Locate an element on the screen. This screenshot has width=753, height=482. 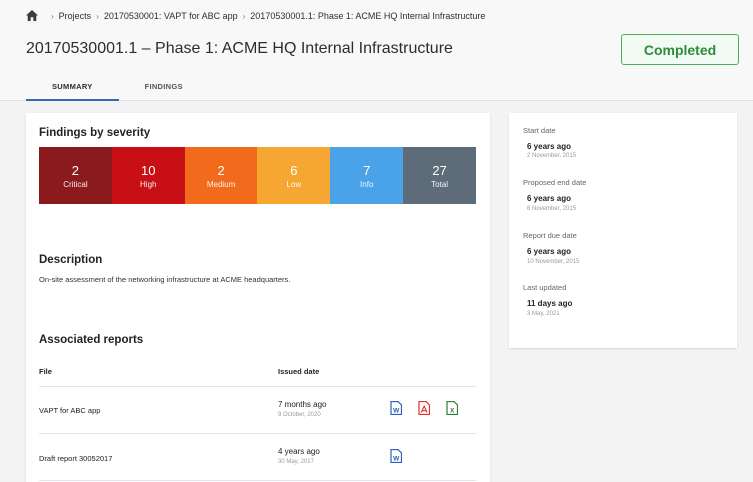
severity-total: 27 Total is located at coordinates (439, 175).